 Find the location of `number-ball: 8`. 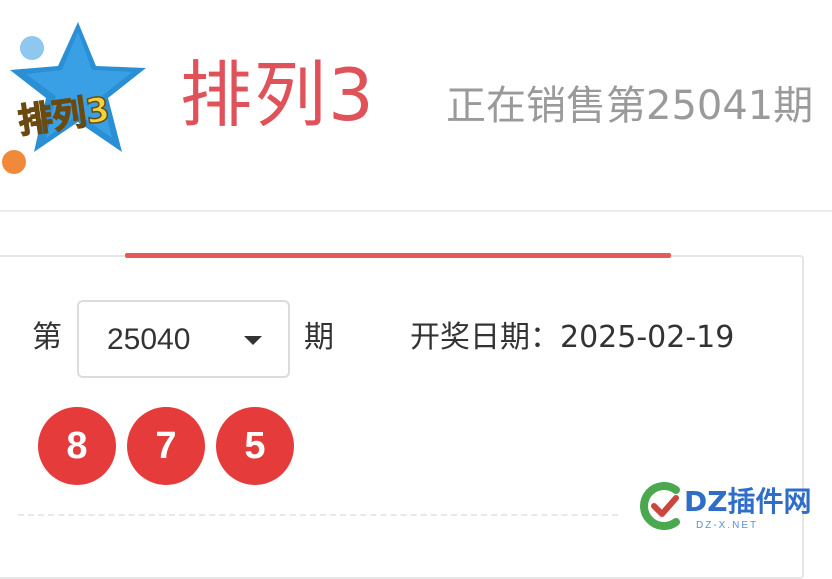

number-ball: 8 is located at coordinates (77, 446).